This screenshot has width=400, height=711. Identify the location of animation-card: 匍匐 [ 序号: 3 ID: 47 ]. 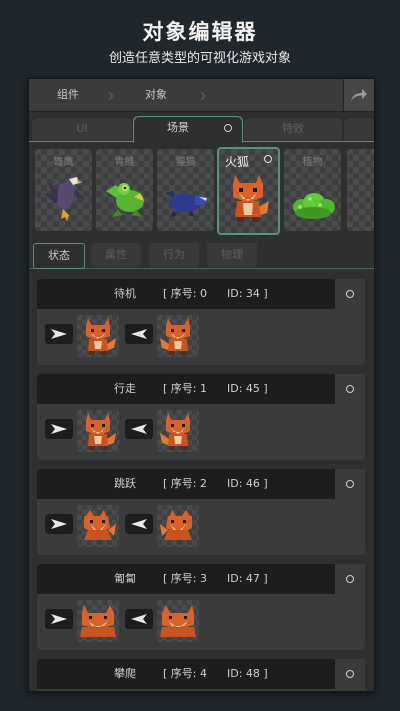
(201, 607).